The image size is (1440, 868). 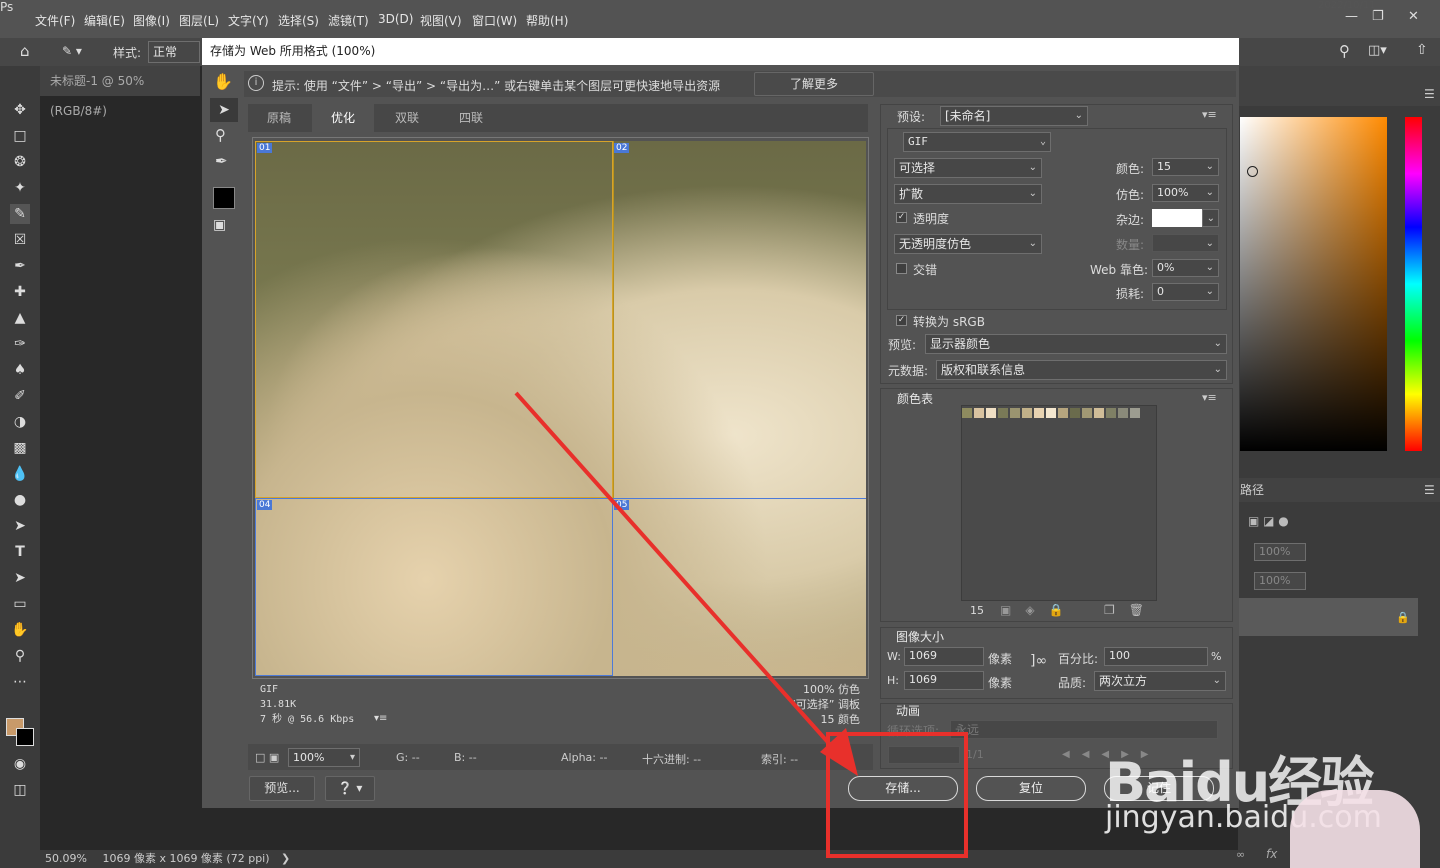 I want to click on arrow-shaft, so click(x=679, y=575).